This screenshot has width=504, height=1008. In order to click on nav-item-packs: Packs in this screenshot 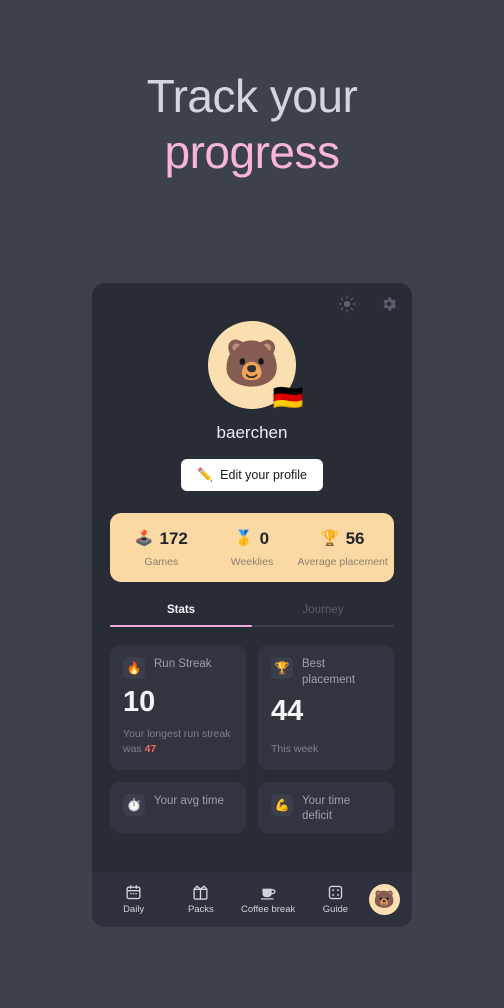, I will do `click(200, 899)`.